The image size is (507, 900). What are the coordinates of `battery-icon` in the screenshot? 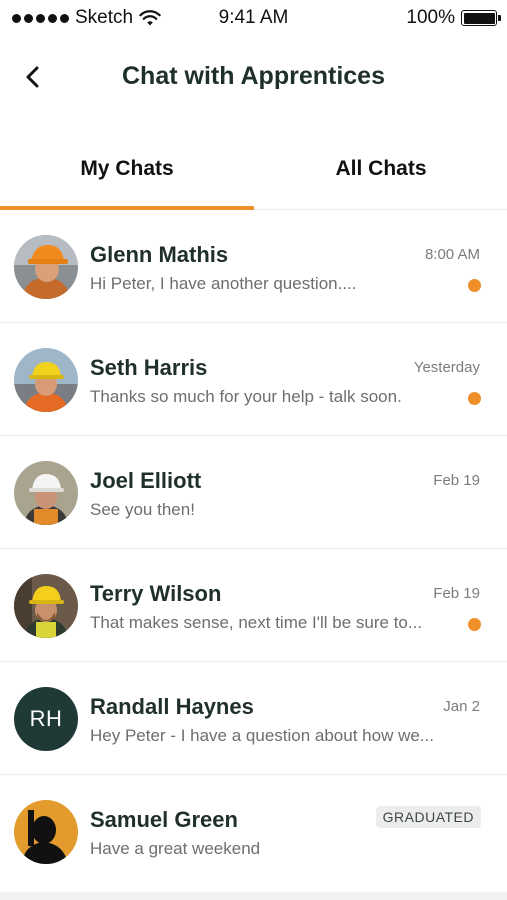 It's located at (481, 18).